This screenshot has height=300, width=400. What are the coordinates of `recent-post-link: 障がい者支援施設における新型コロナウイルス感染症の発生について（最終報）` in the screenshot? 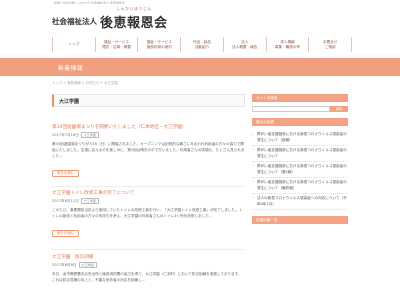 It's located at (300, 186).